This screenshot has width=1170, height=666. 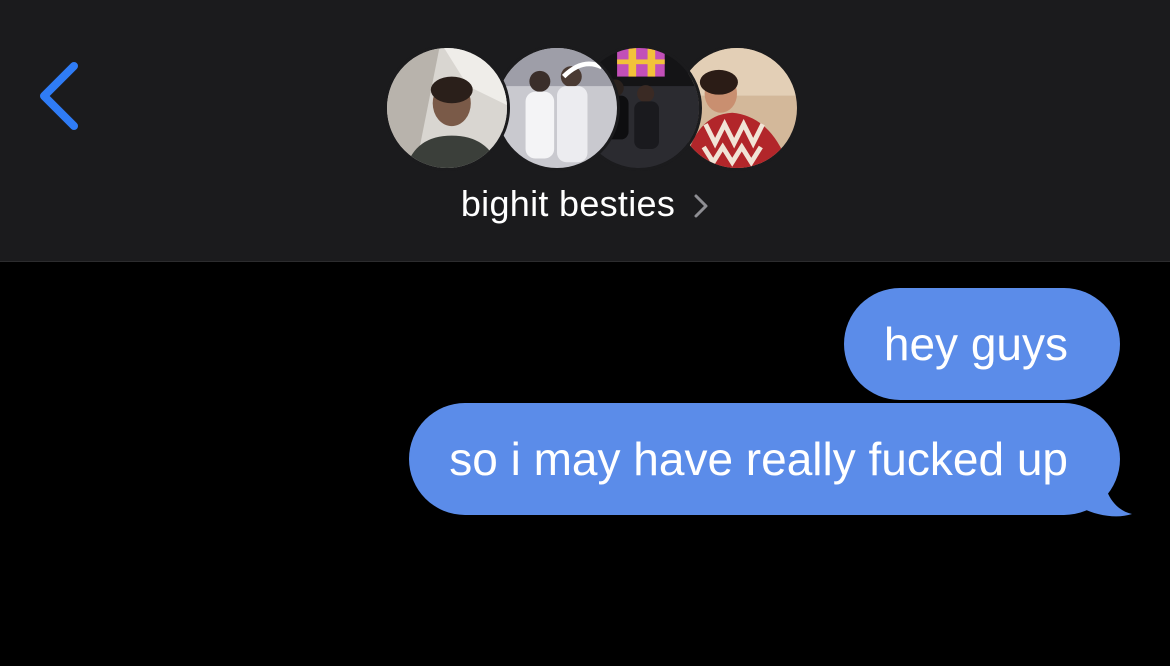 What do you see at coordinates (701, 206) in the screenshot?
I see `chevron-right-icon` at bounding box center [701, 206].